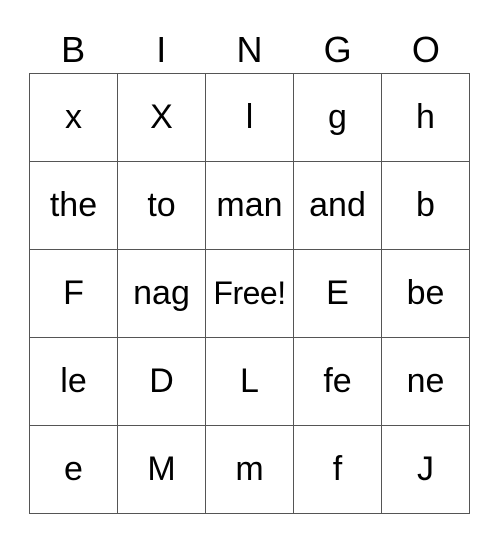 Image resolution: width=500 pixels, height=544 pixels. Describe the element at coordinates (162, 118) in the screenshot. I see `bingo-cell: X` at that location.